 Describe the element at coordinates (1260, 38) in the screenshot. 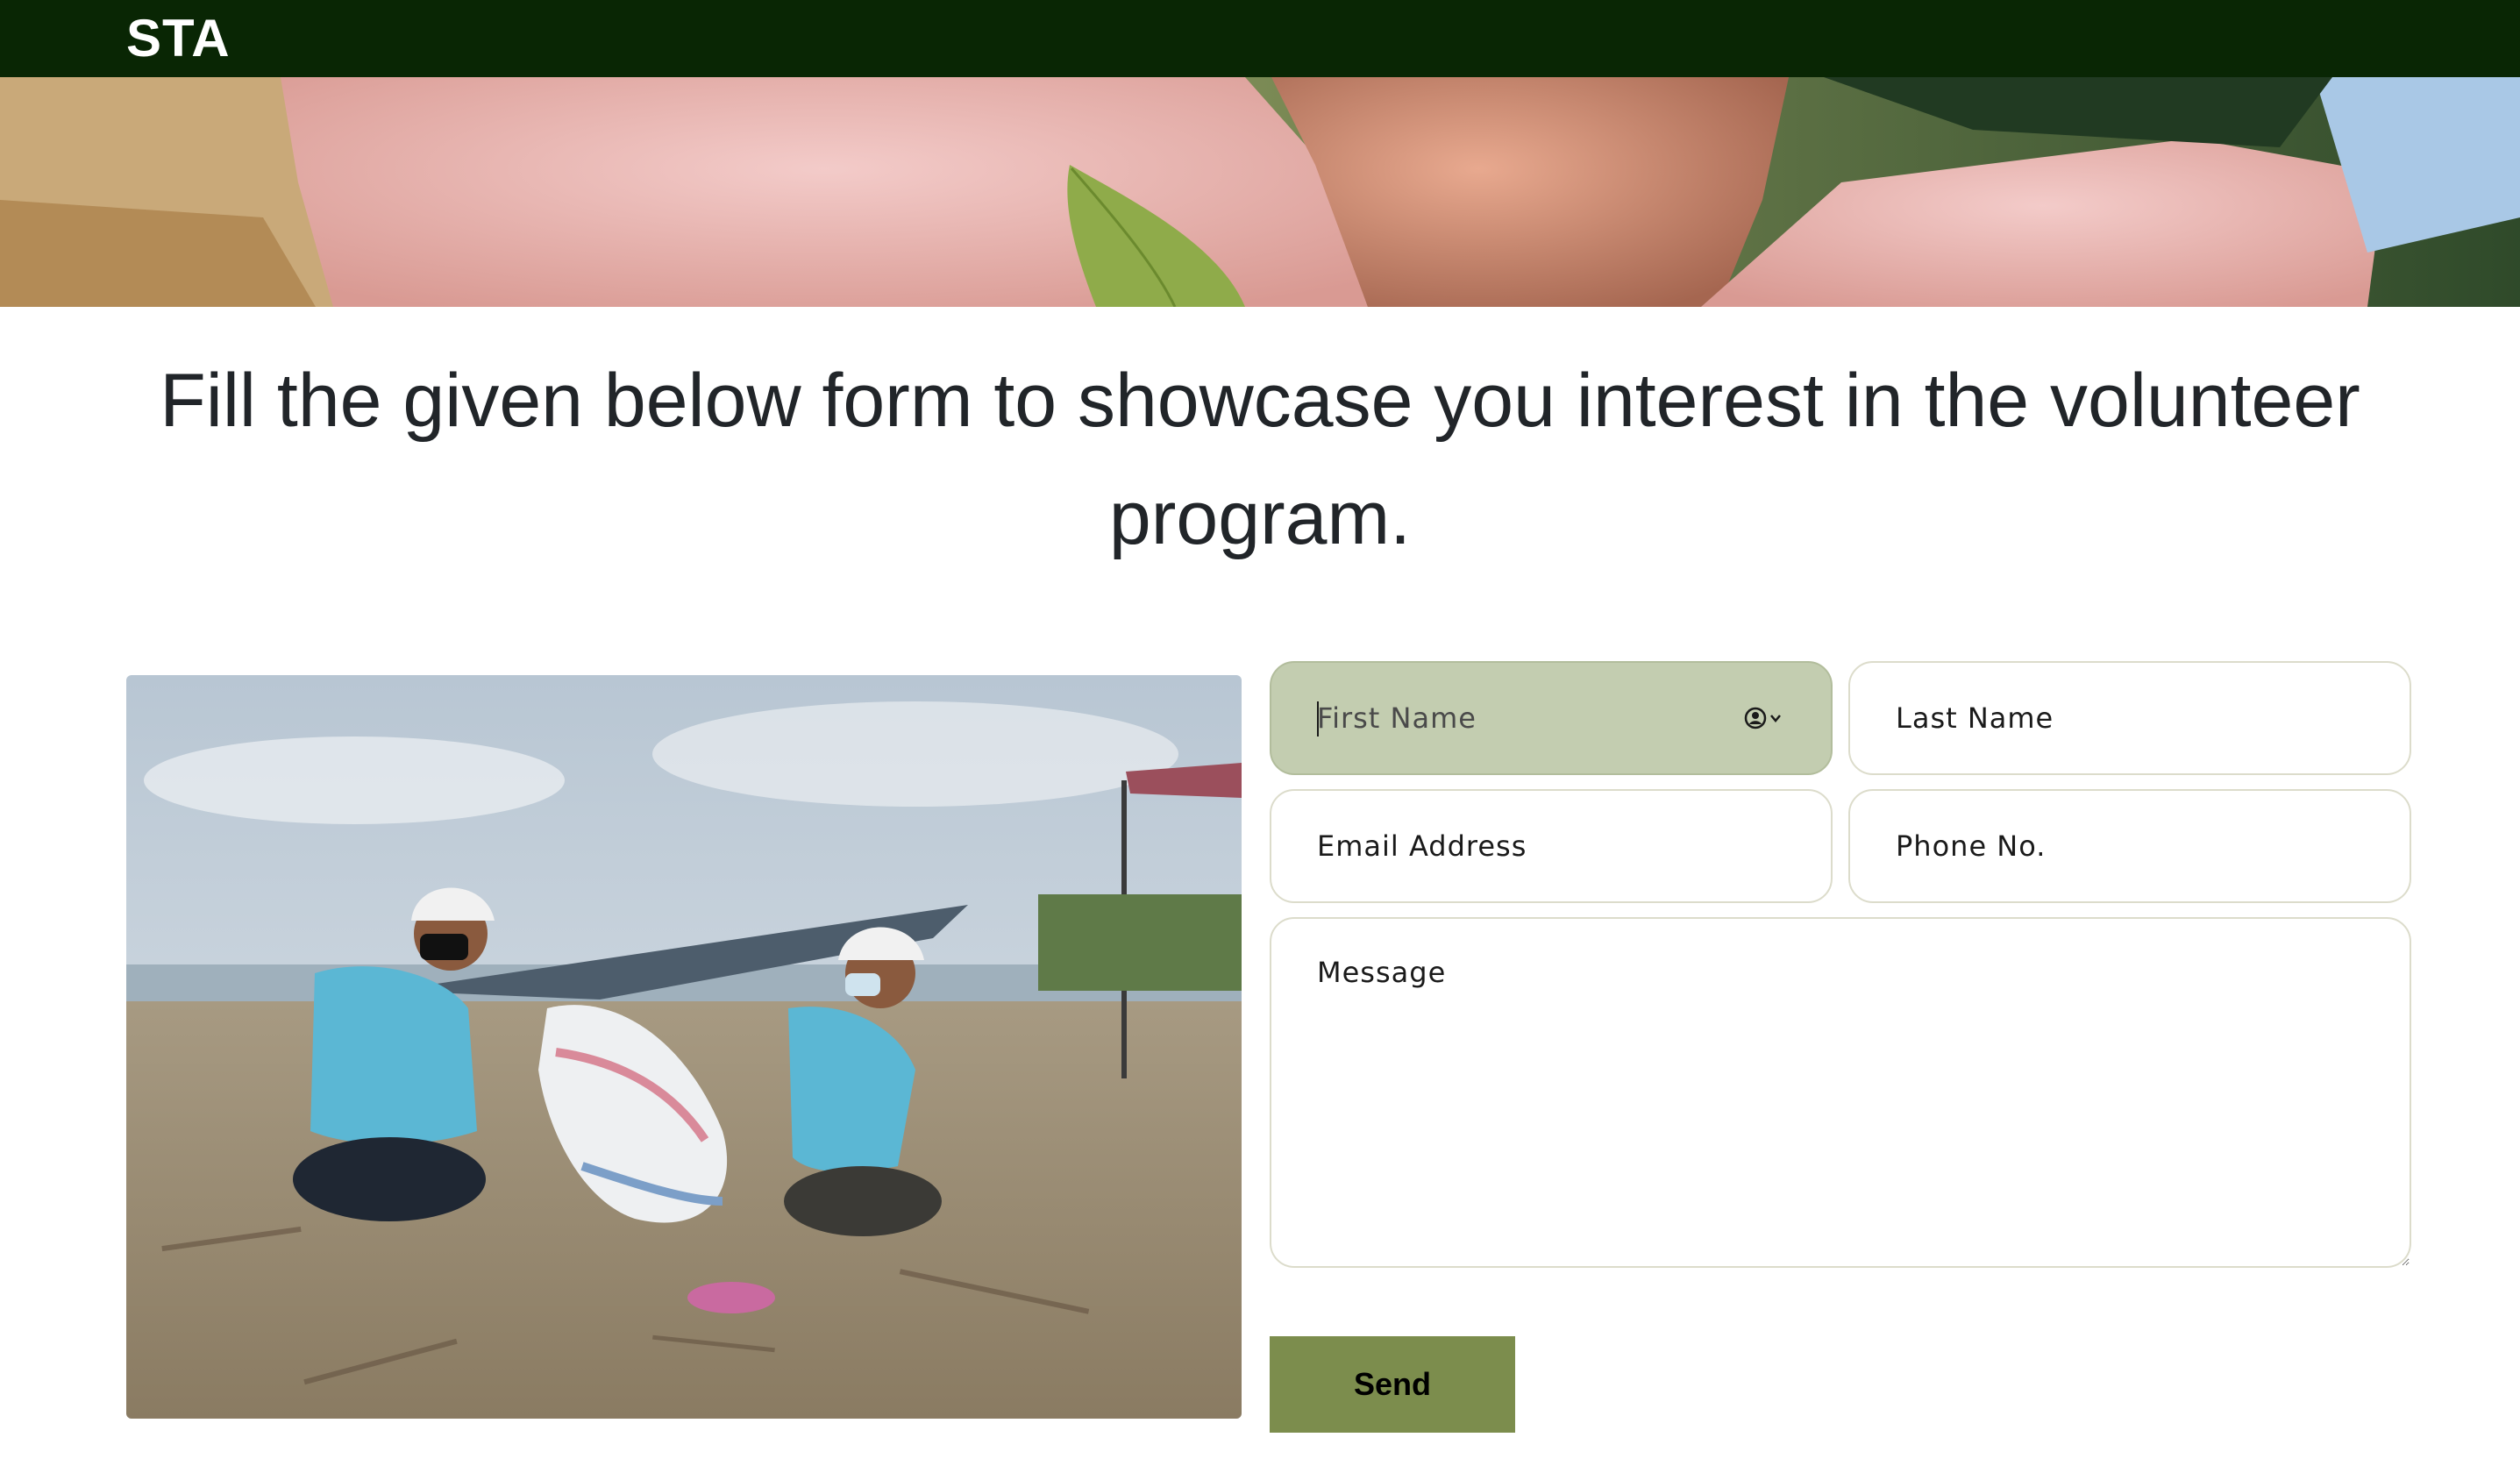

I see `navbar: STA` at that location.